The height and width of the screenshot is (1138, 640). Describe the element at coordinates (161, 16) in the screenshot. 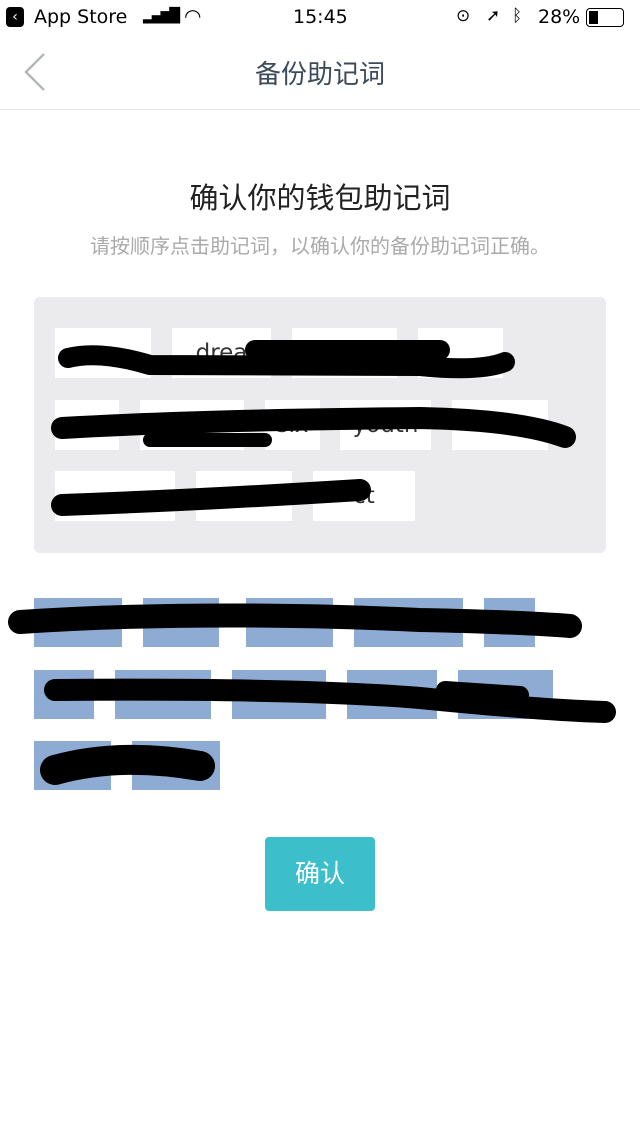

I see `signal-icon: ▂▄▆█` at that location.